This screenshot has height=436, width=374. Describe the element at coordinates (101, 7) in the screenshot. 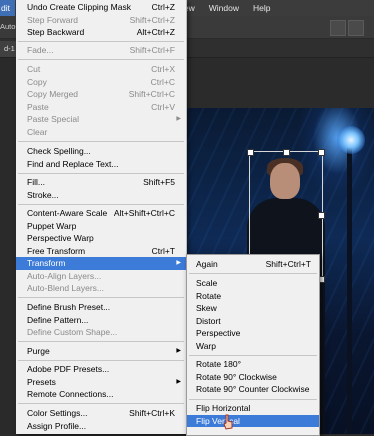

I see `menu-item-undo: Undo Create Clipping Mask Ctrl+Z` at that location.